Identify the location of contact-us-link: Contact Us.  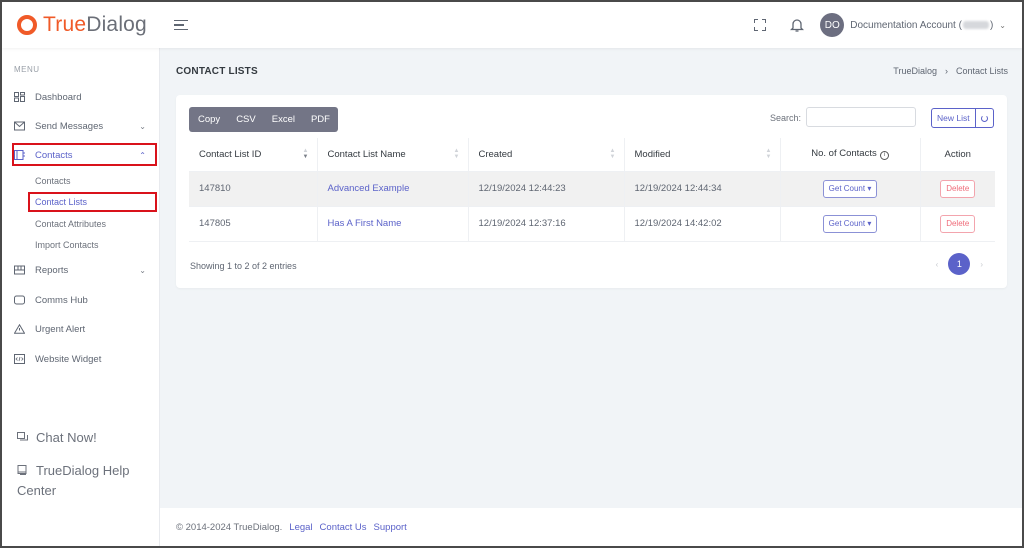
(343, 527).